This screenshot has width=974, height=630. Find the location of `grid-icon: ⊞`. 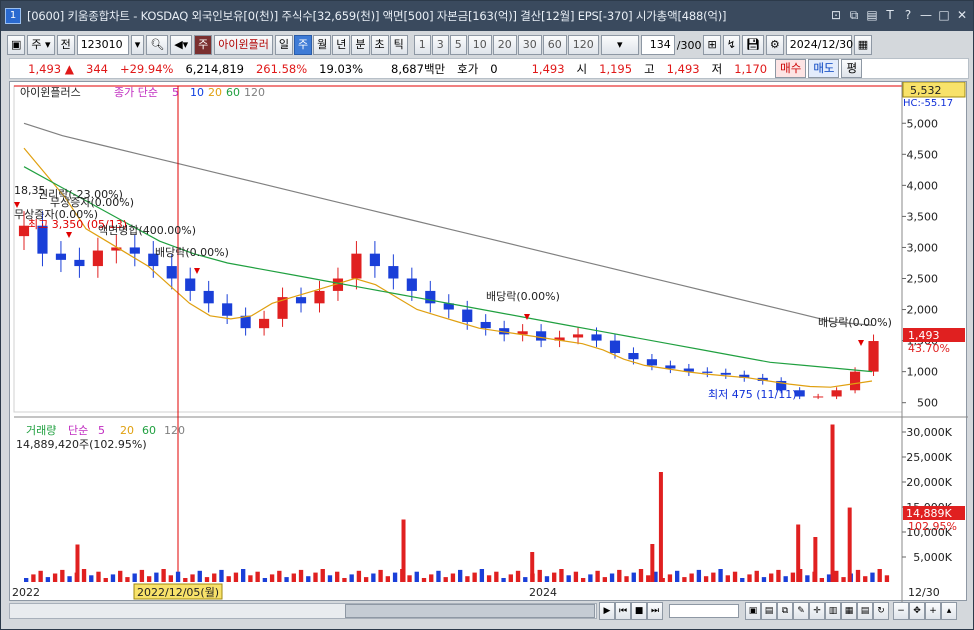

grid-icon: ⊞ is located at coordinates (712, 45).